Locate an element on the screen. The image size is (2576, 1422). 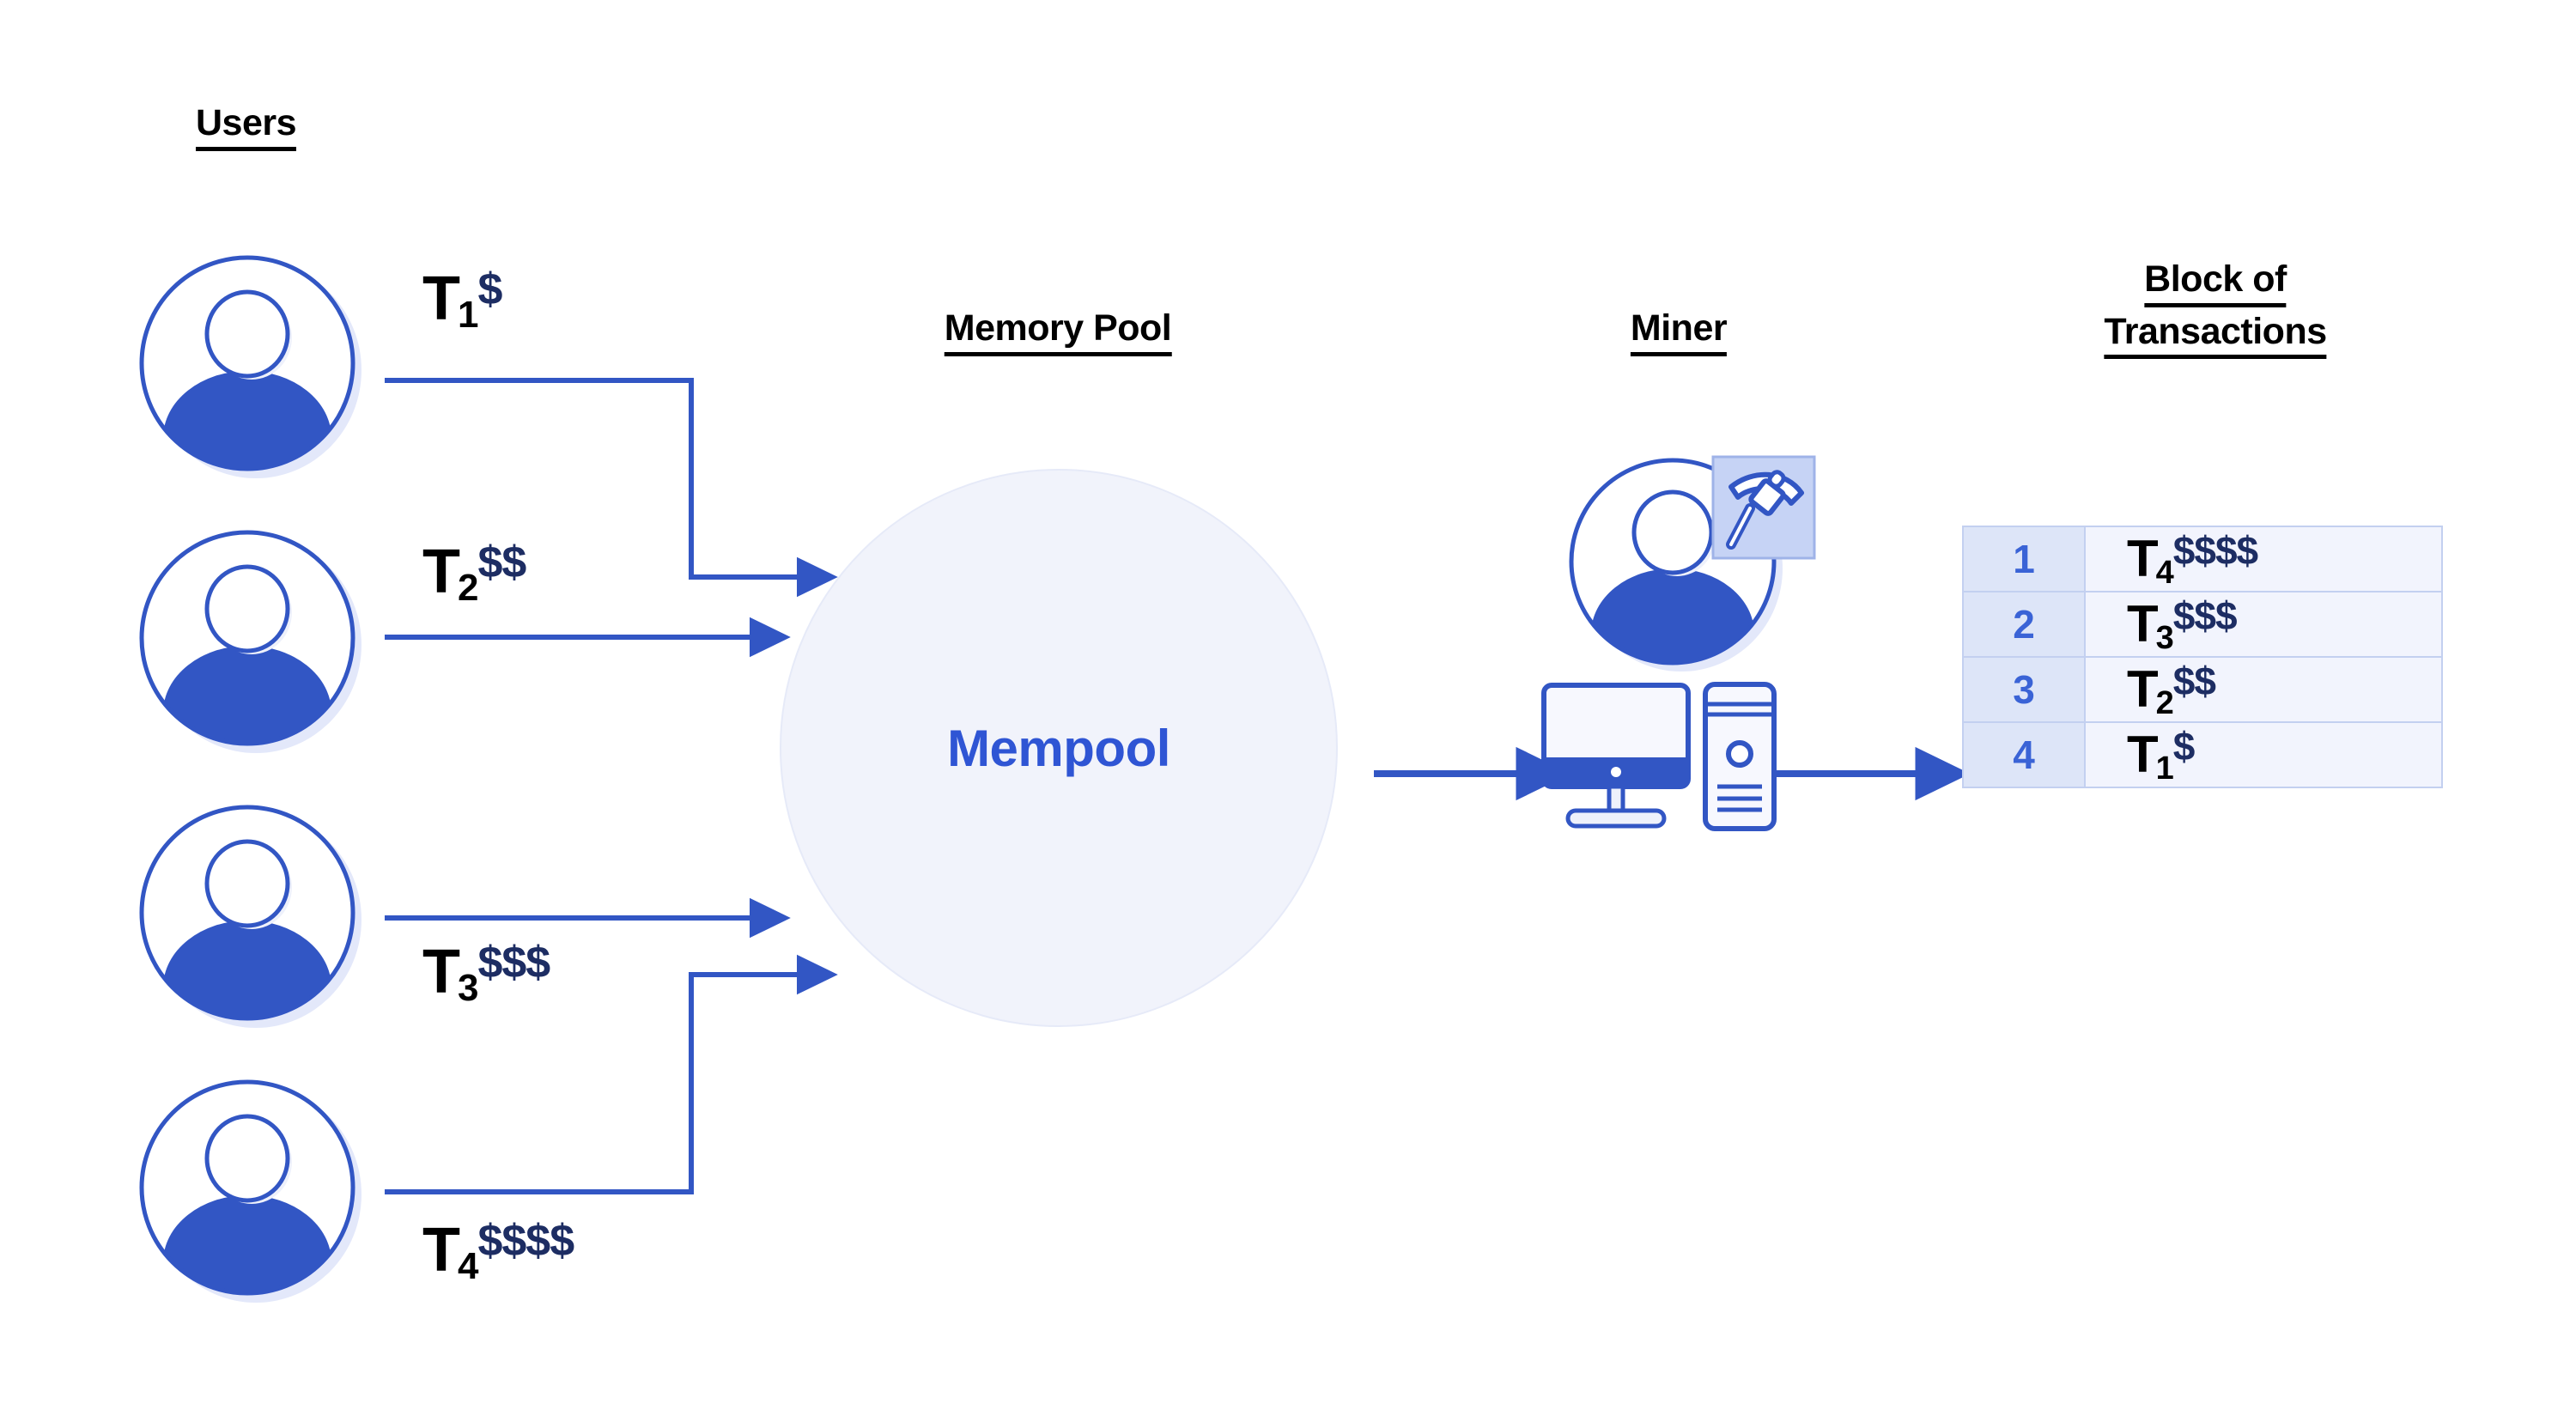
block-row-transaction: T1$ is located at coordinates (2263, 754).